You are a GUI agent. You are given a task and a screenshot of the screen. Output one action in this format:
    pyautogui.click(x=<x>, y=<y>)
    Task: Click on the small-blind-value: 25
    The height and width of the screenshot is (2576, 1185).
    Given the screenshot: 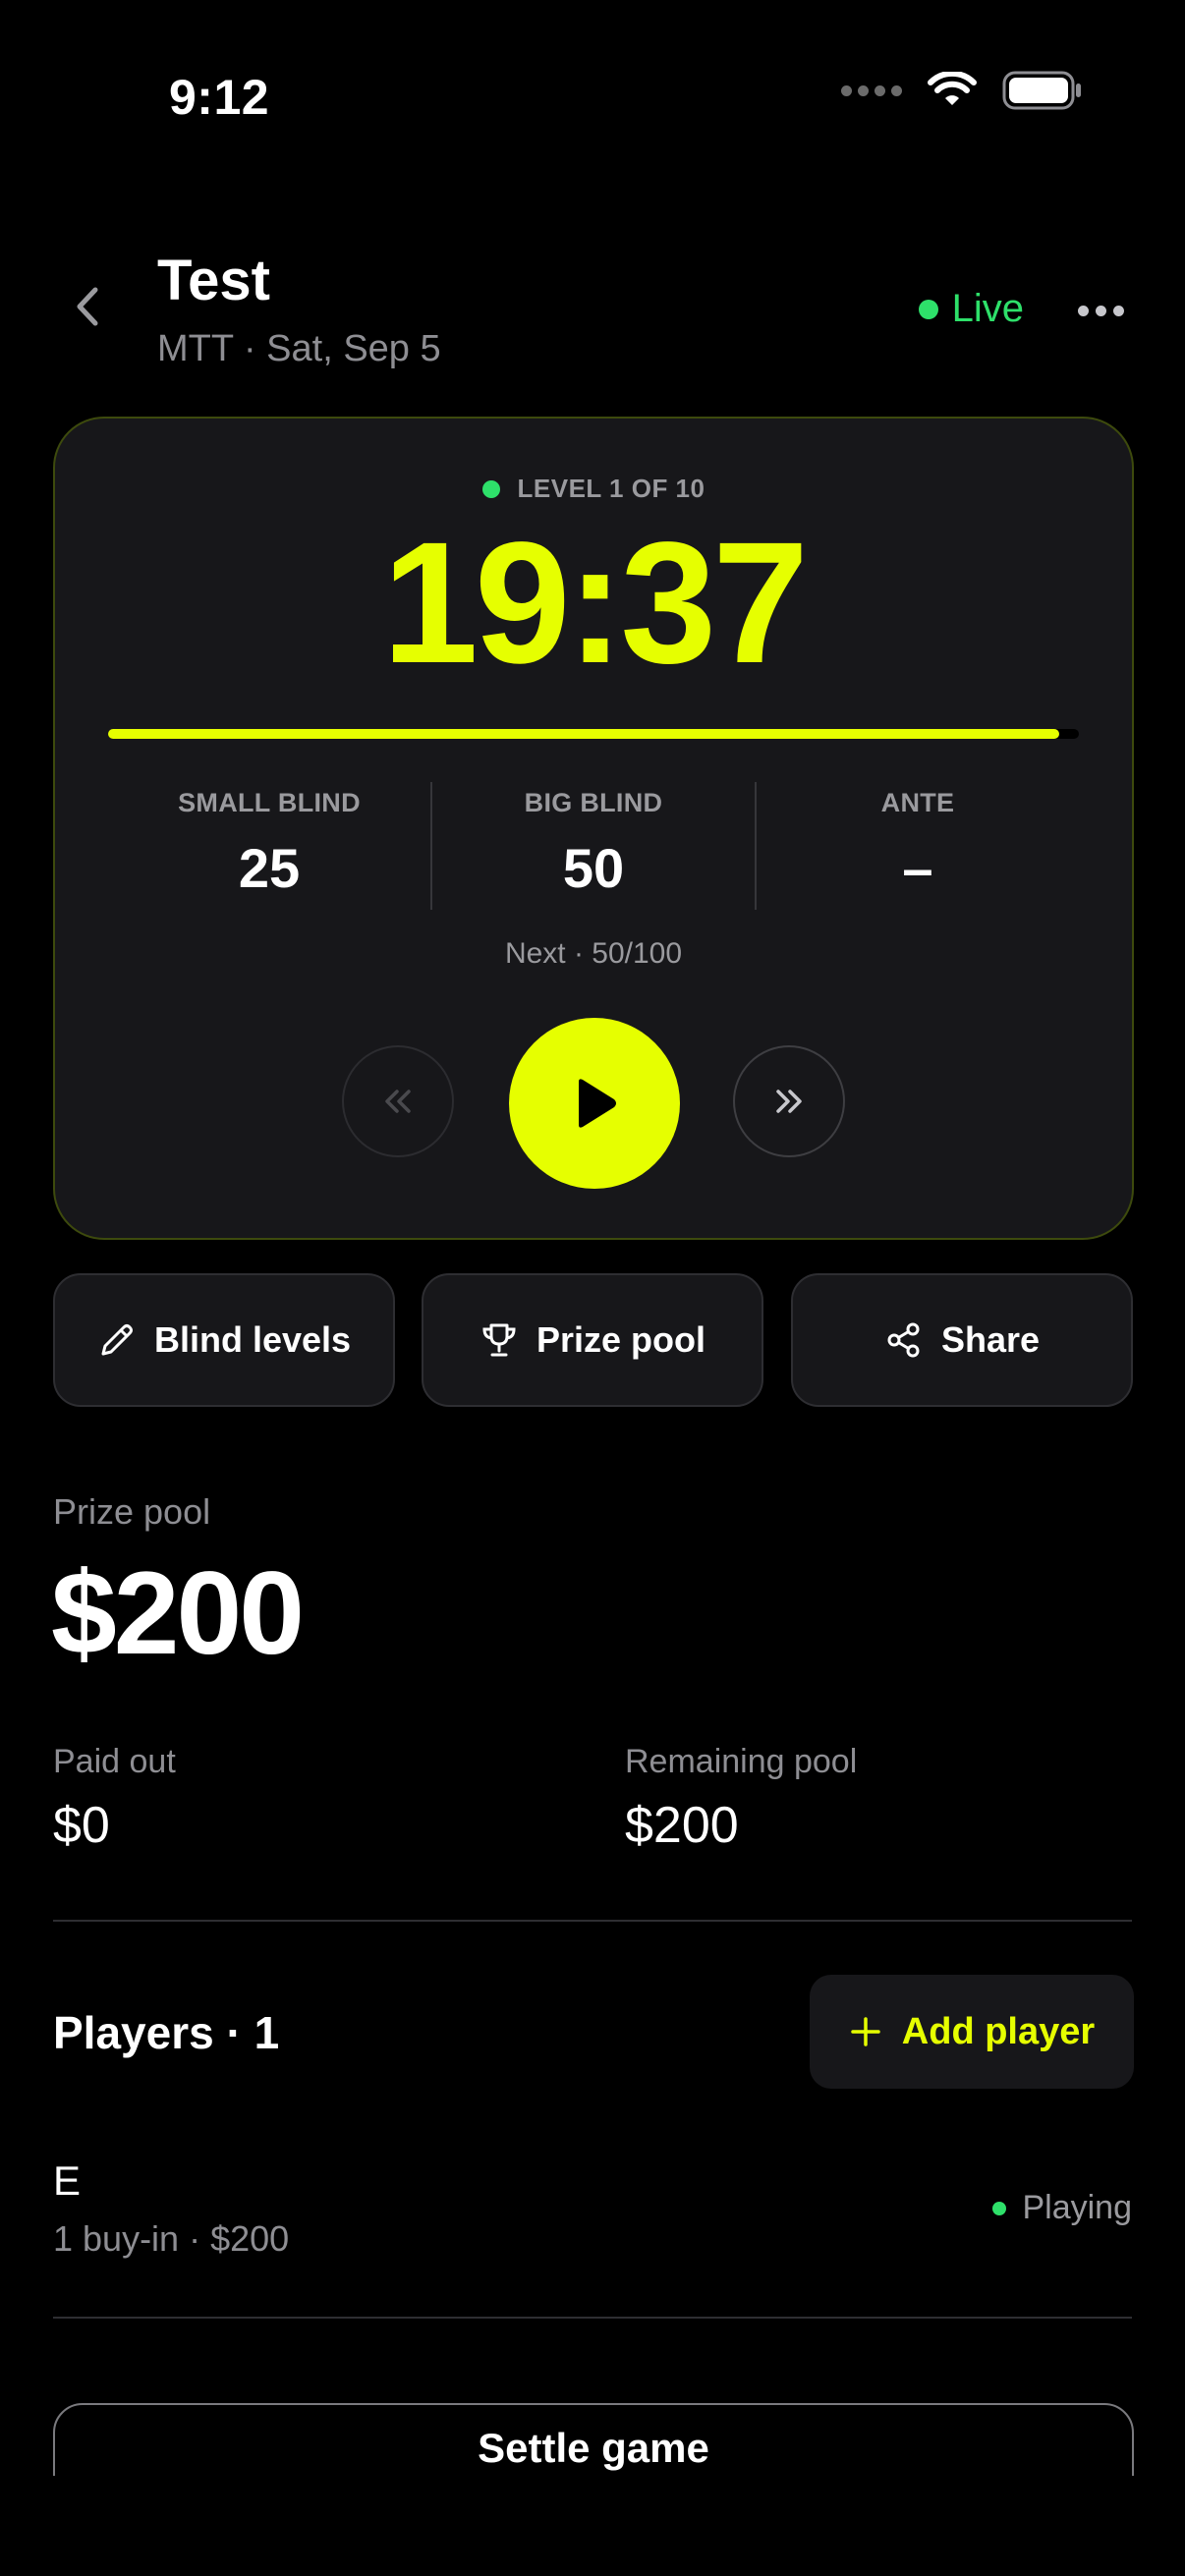 What is the action you would take?
    pyautogui.click(x=269, y=868)
    